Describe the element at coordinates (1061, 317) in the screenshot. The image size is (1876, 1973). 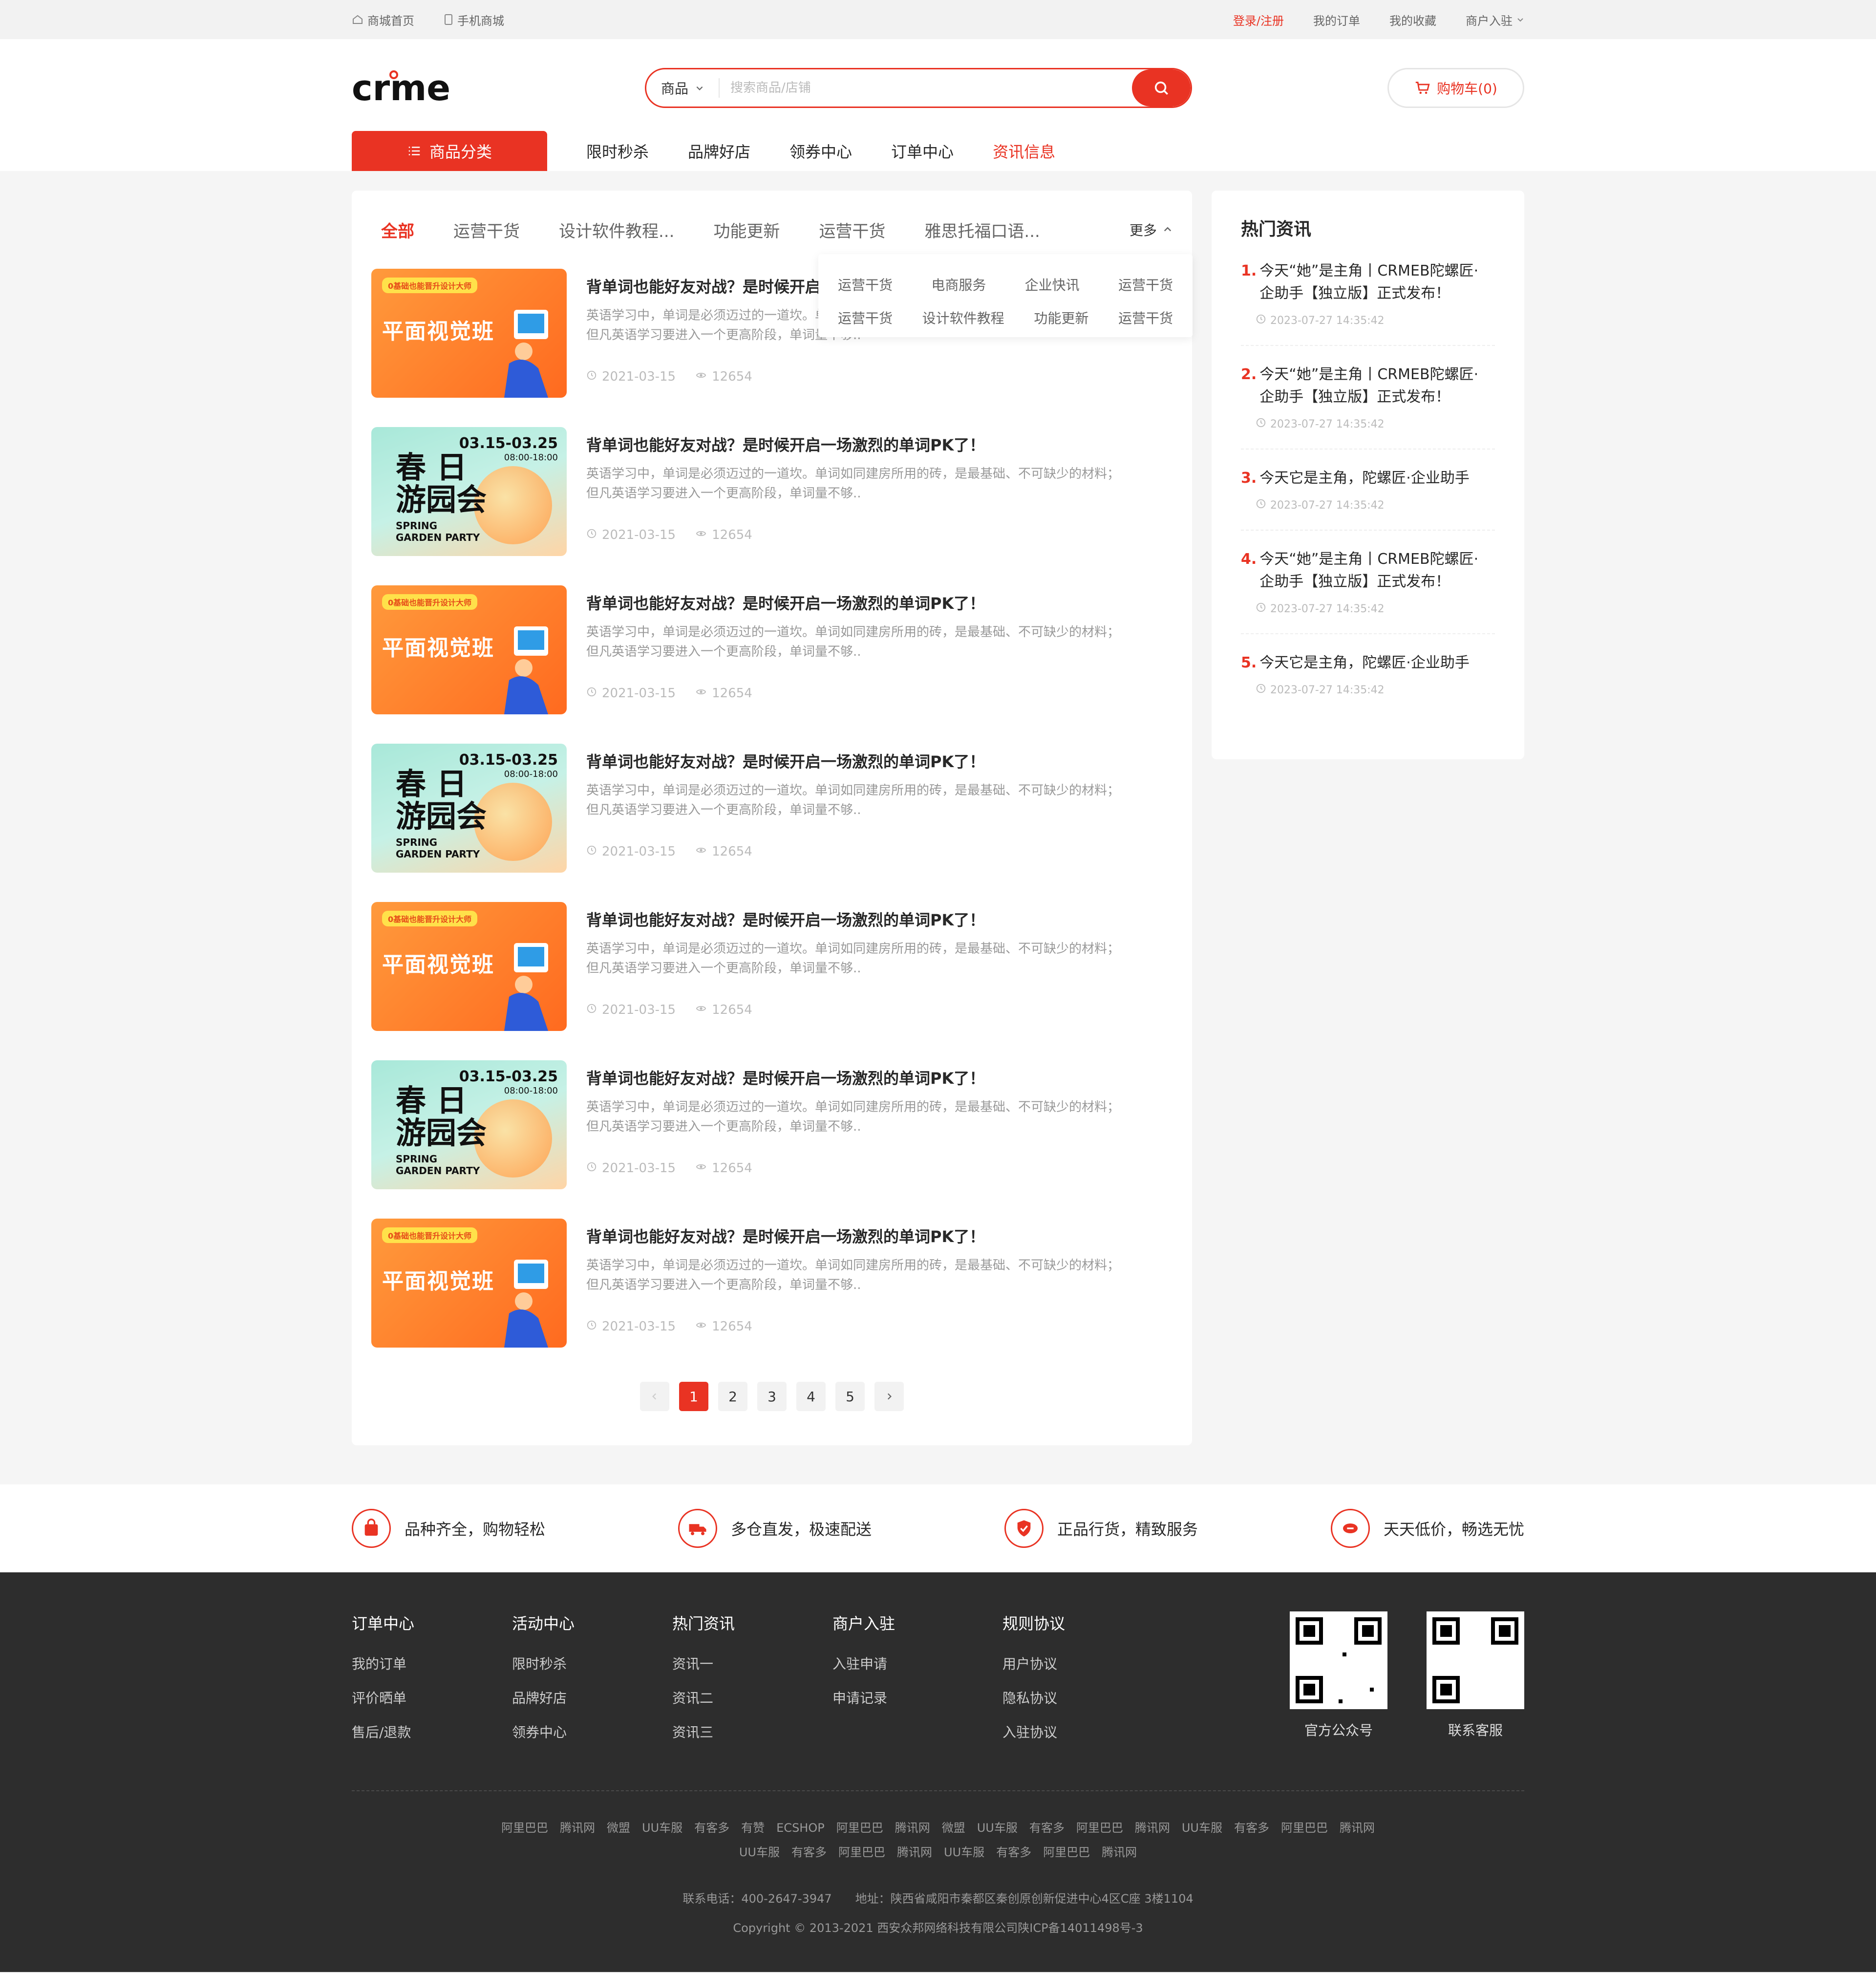
I see `dropdown-item: 功能更新` at that location.